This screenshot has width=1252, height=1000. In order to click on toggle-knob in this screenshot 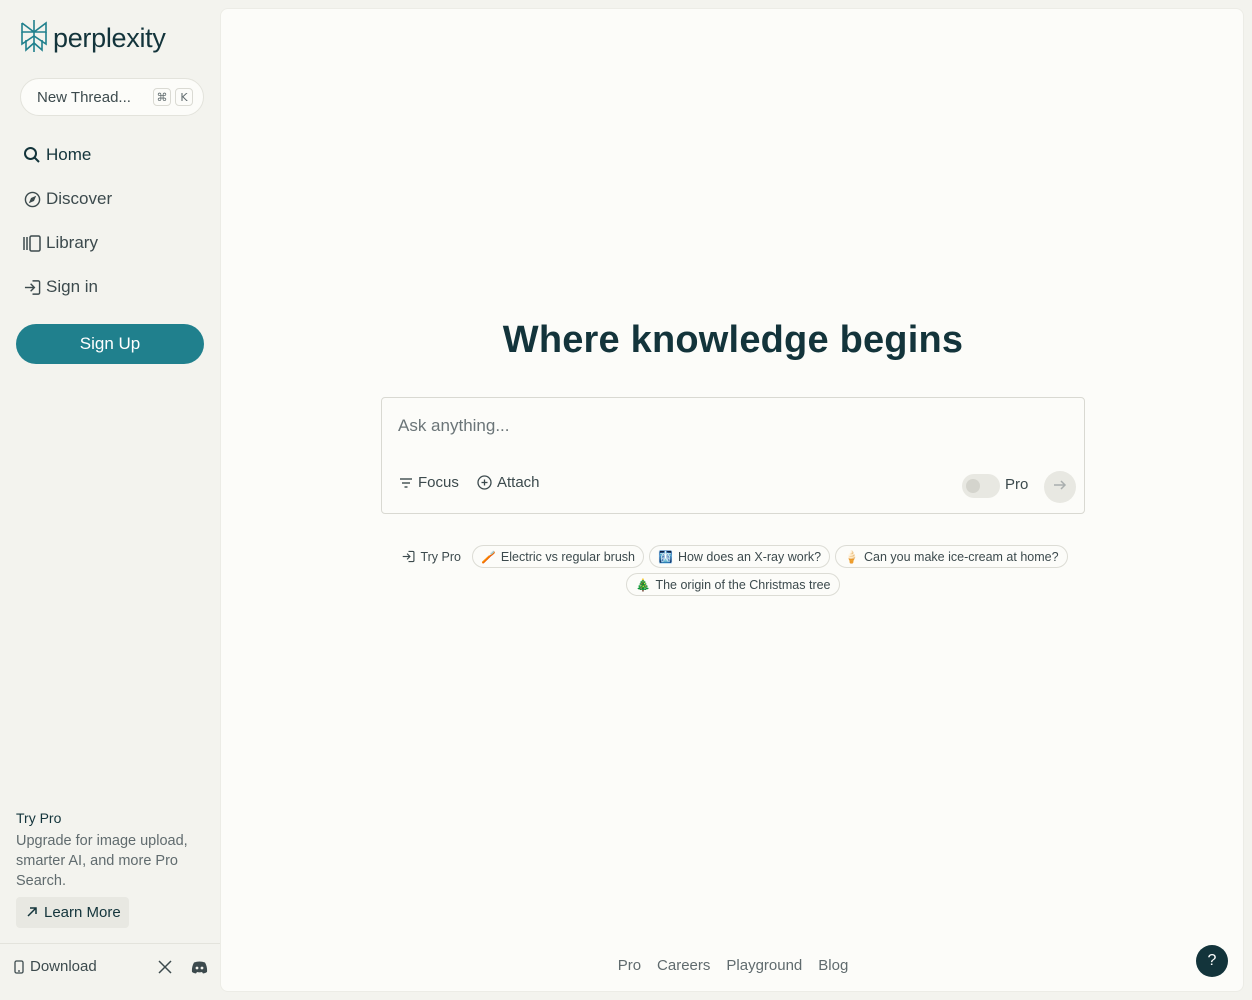, I will do `click(973, 486)`.